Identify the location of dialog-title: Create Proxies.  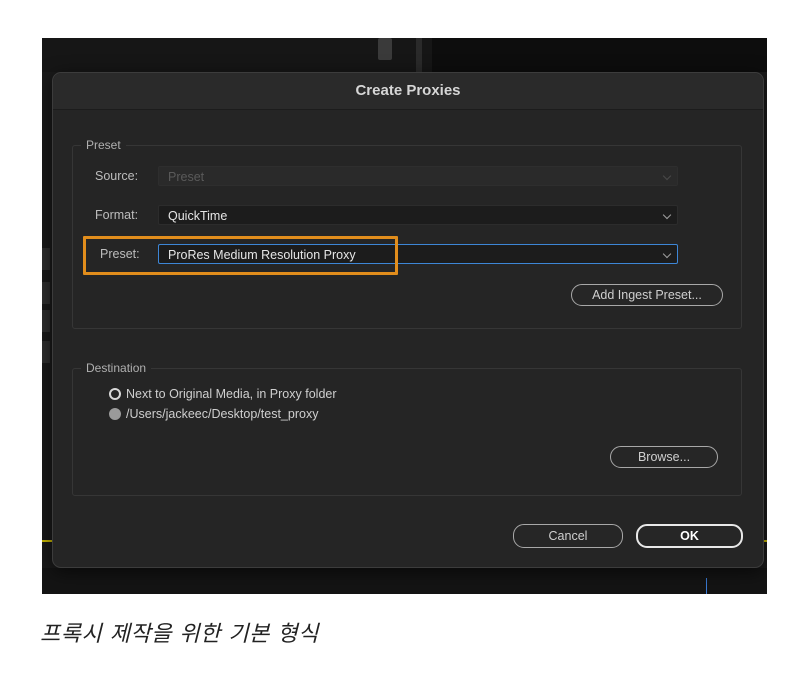
(408, 91).